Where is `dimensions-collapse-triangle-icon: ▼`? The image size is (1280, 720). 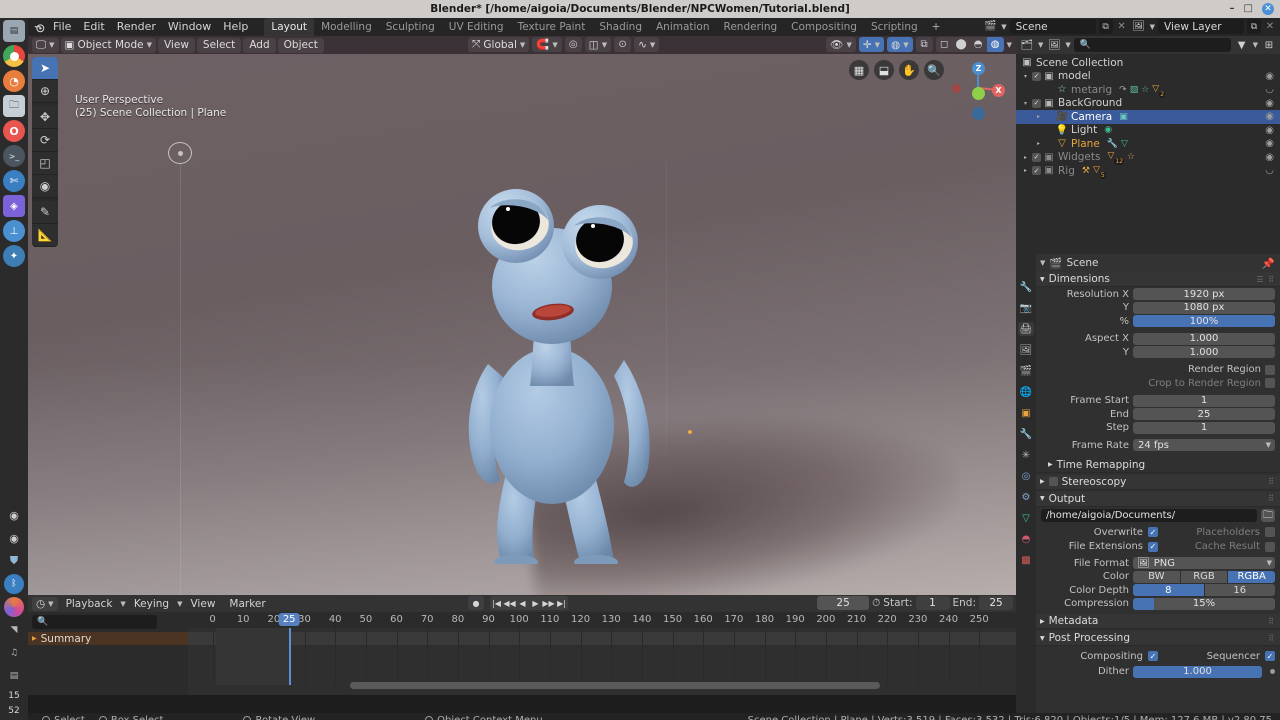 dimensions-collapse-triangle-icon: ▼ is located at coordinates (1042, 279).